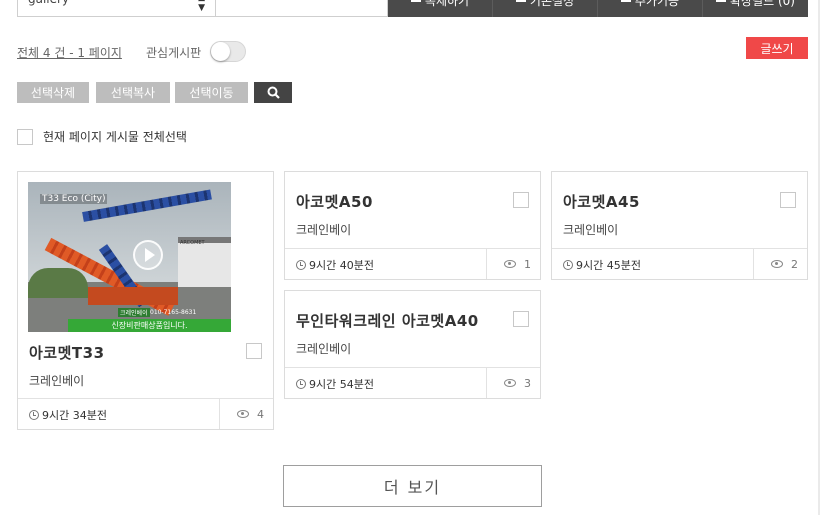 The width and height of the screenshot is (820, 515). I want to click on post-views: 1, so click(513, 264).